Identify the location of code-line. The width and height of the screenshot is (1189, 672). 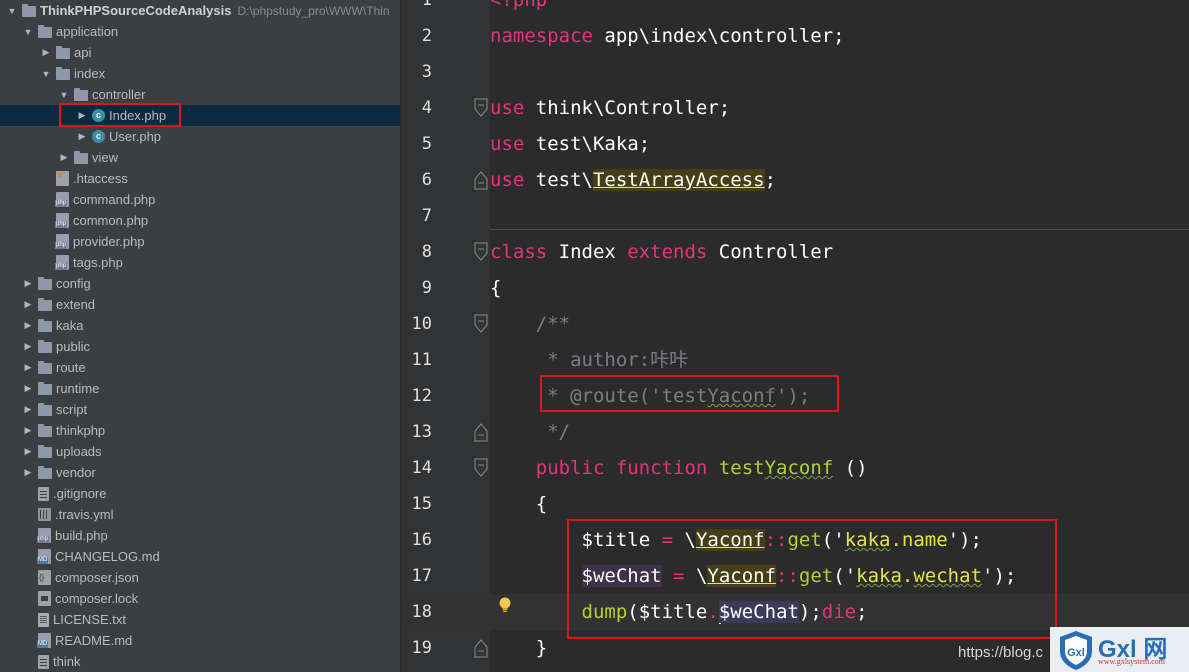
(839, 72).